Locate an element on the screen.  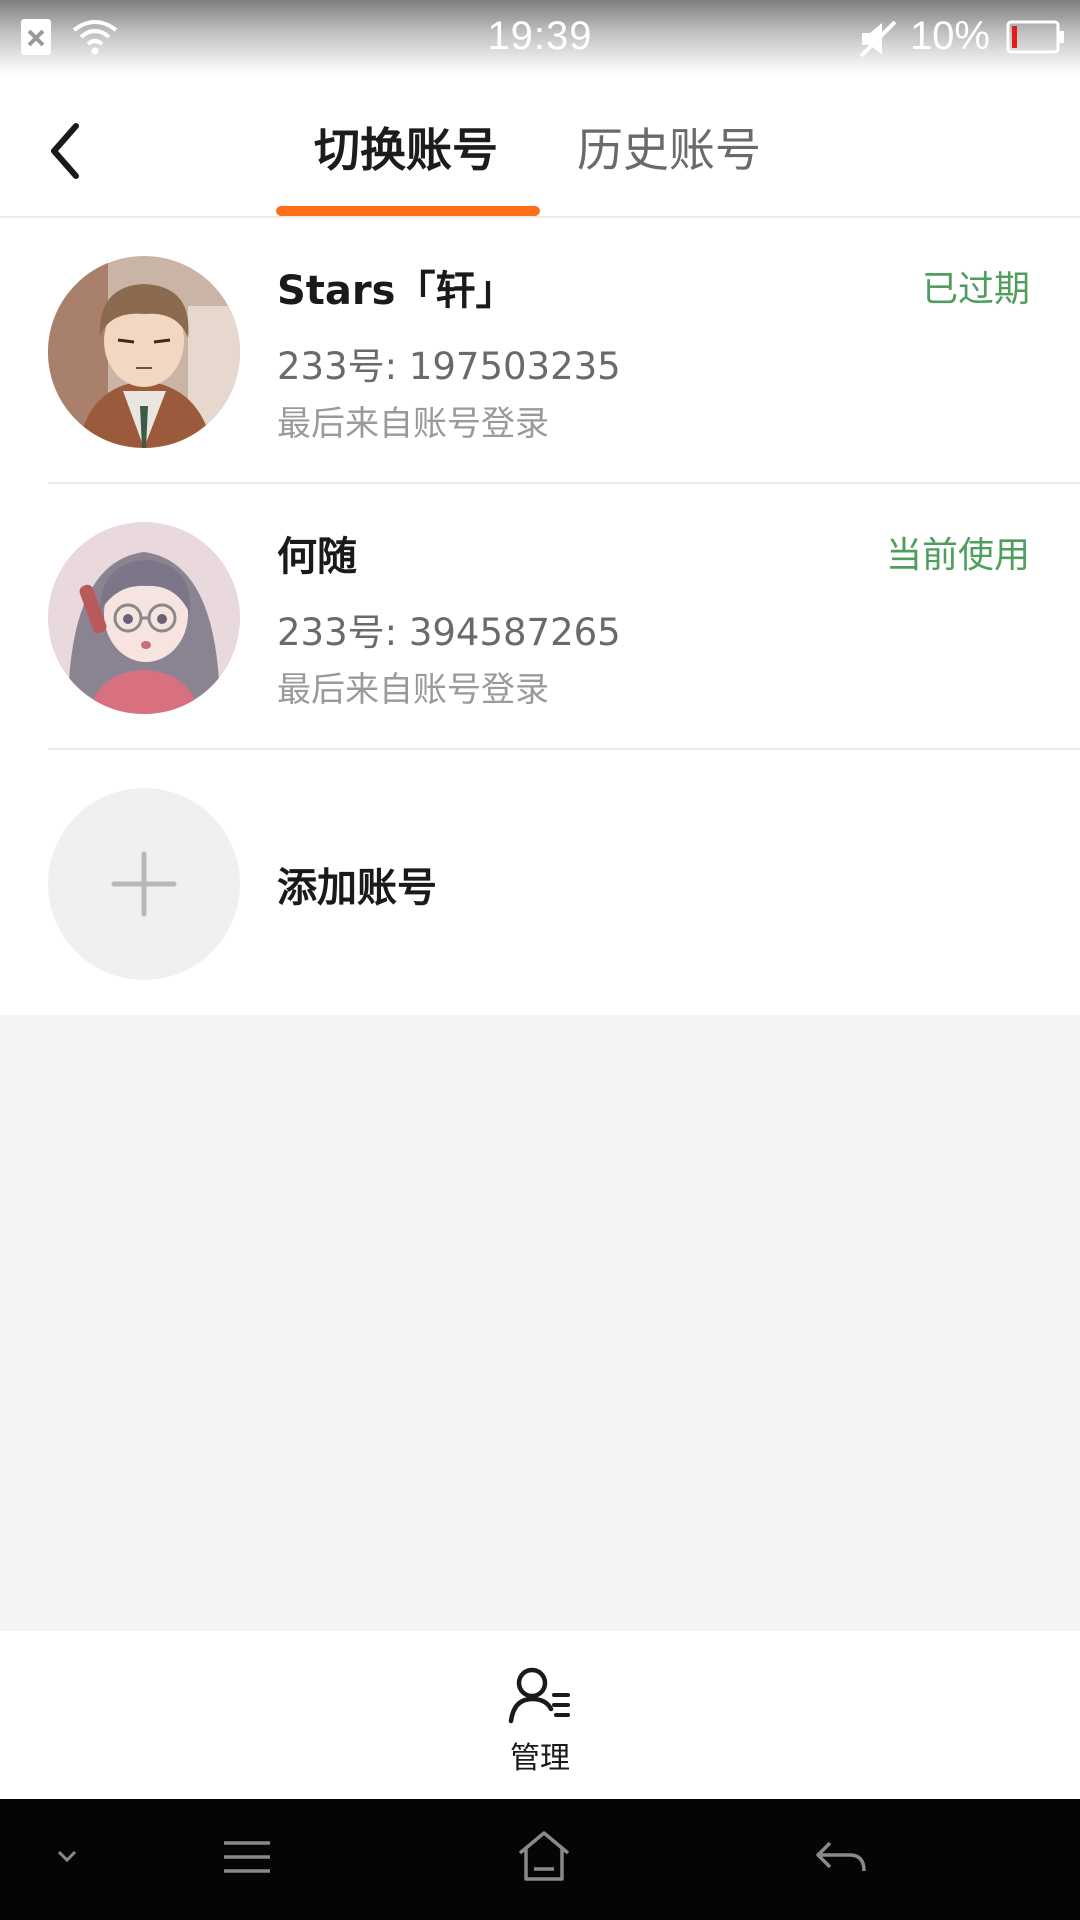
chevron-down-icon is located at coordinates (67, 1856).